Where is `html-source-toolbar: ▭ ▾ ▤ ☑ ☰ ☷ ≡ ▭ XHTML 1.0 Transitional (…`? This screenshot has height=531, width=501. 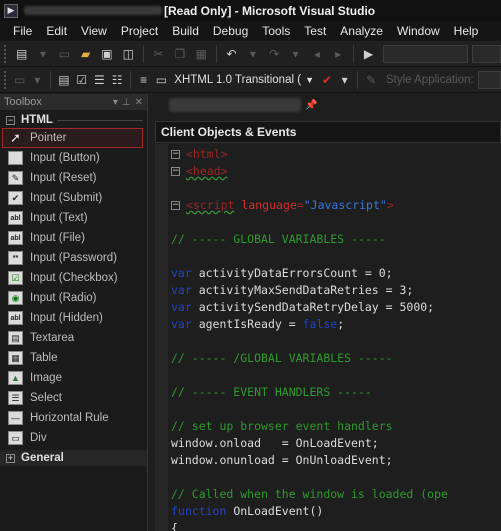 html-source-toolbar: ▭ ▾ ▤ ☑ ☰ ☷ ≡ ▭ XHTML 1.0 Transitional (… is located at coordinates (250, 80).